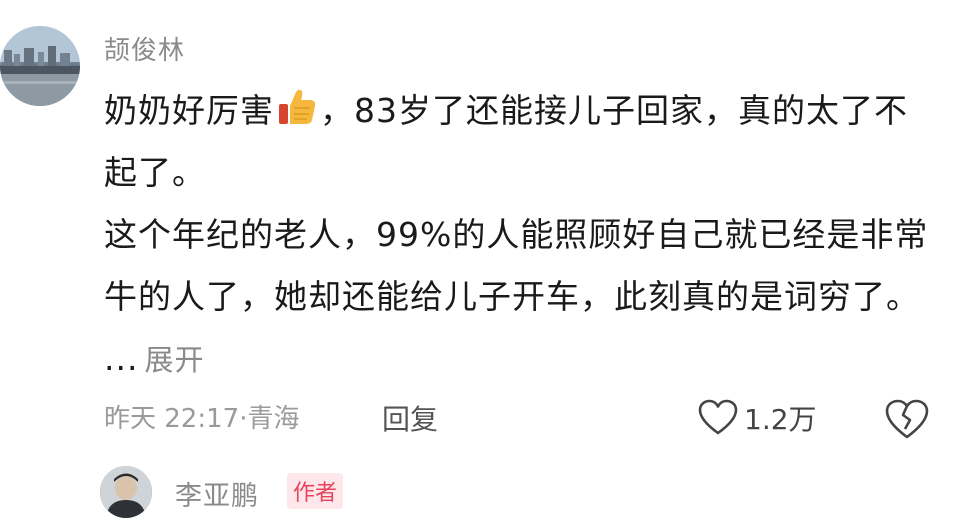  Describe the element at coordinates (217, 493) in the screenshot. I see `reply-username: 李亚鹏` at that location.